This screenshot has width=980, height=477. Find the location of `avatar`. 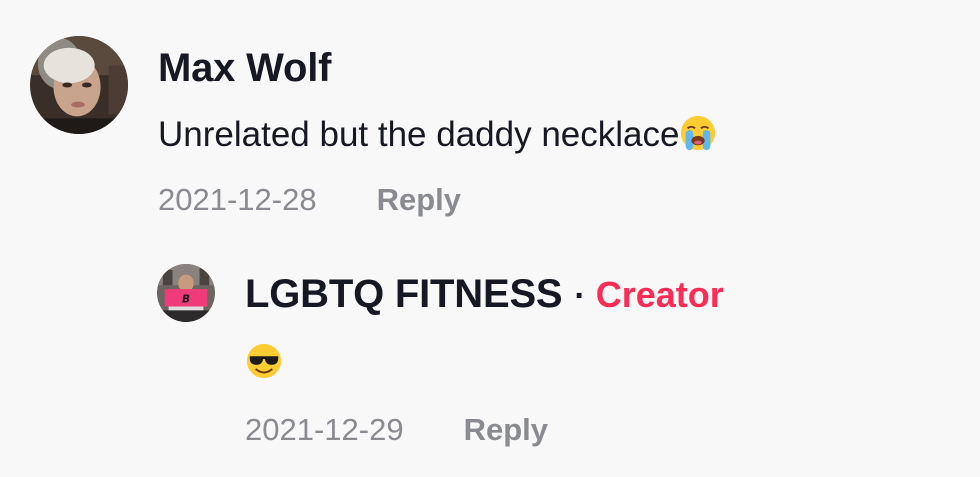

avatar is located at coordinates (79, 85).